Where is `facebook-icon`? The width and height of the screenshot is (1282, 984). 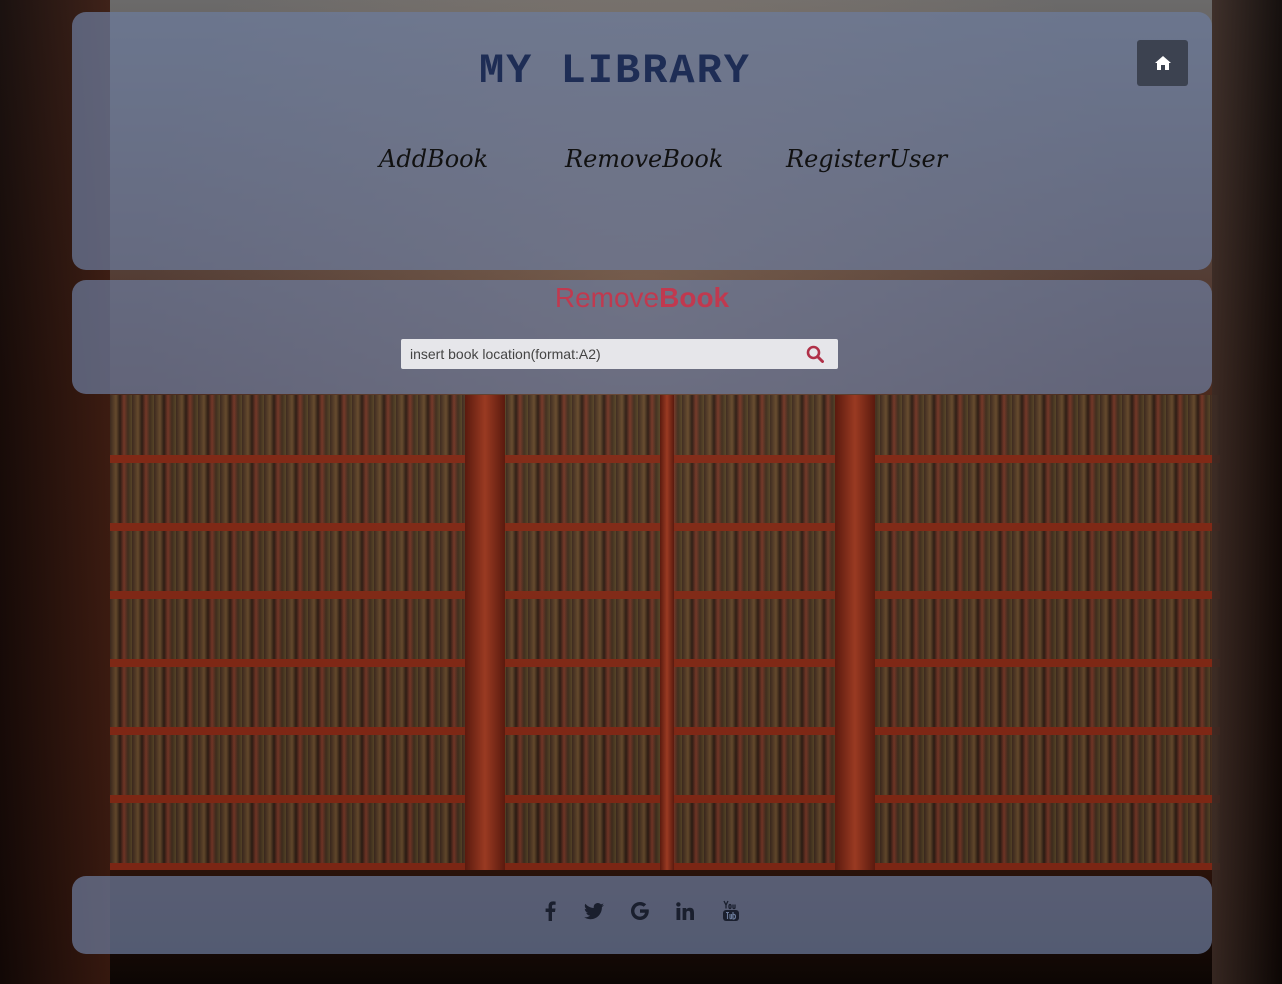 facebook-icon is located at coordinates (550, 911).